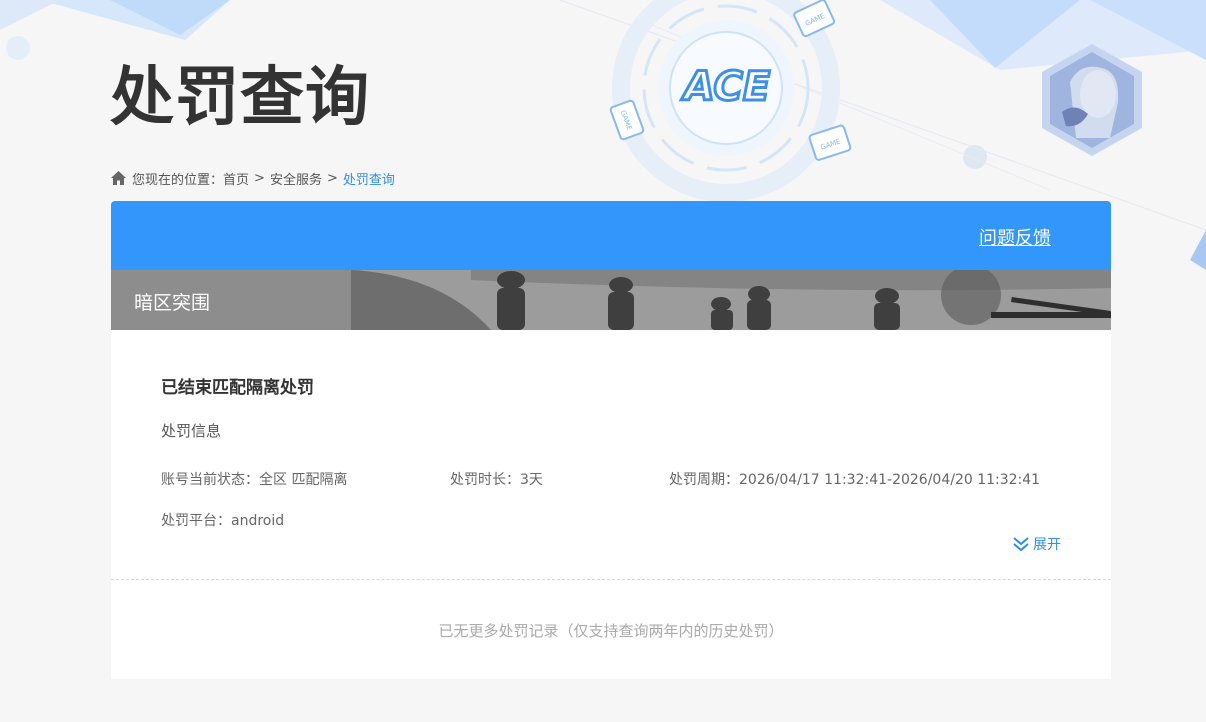  I want to click on game-banner-image, so click(611, 300).